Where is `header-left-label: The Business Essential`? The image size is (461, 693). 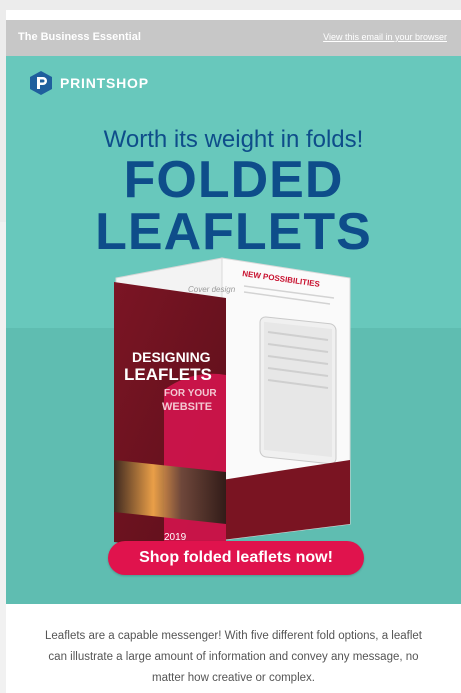 header-left-label: The Business Essential is located at coordinates (79, 37).